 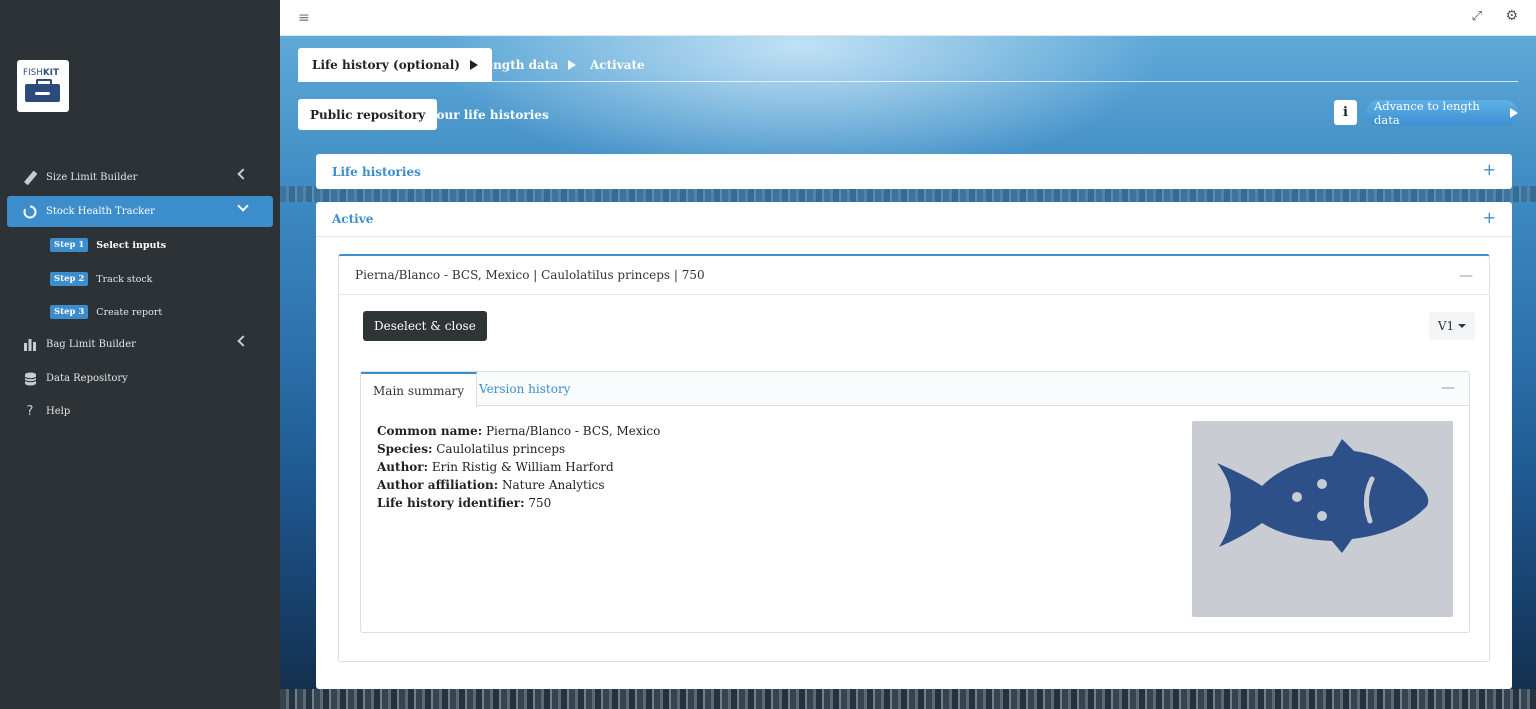 What do you see at coordinates (573, 431) in the screenshot?
I see `field-value: Pierna/Blanco - BCS, Mexico` at bounding box center [573, 431].